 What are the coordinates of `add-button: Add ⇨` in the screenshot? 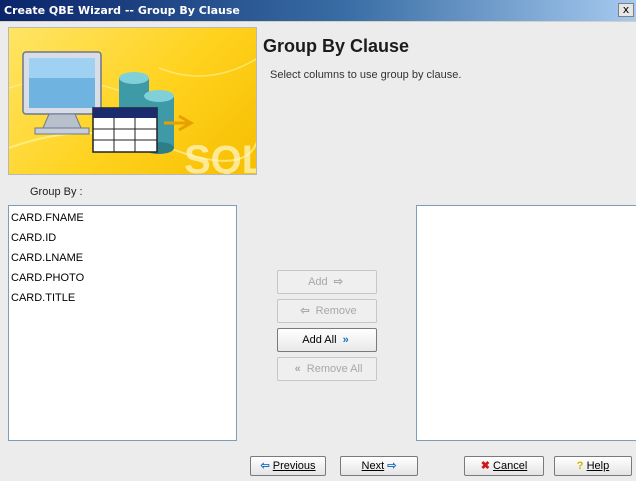 It's located at (327, 282).